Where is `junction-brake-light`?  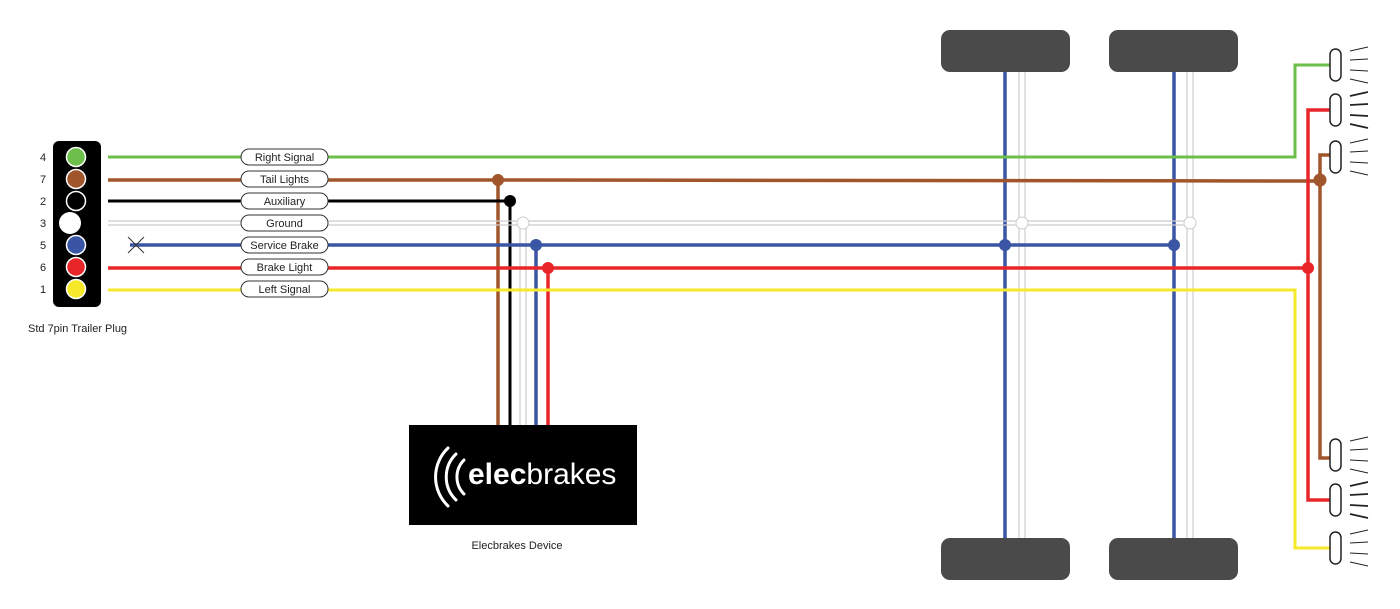
junction-brake-light is located at coordinates (548, 268).